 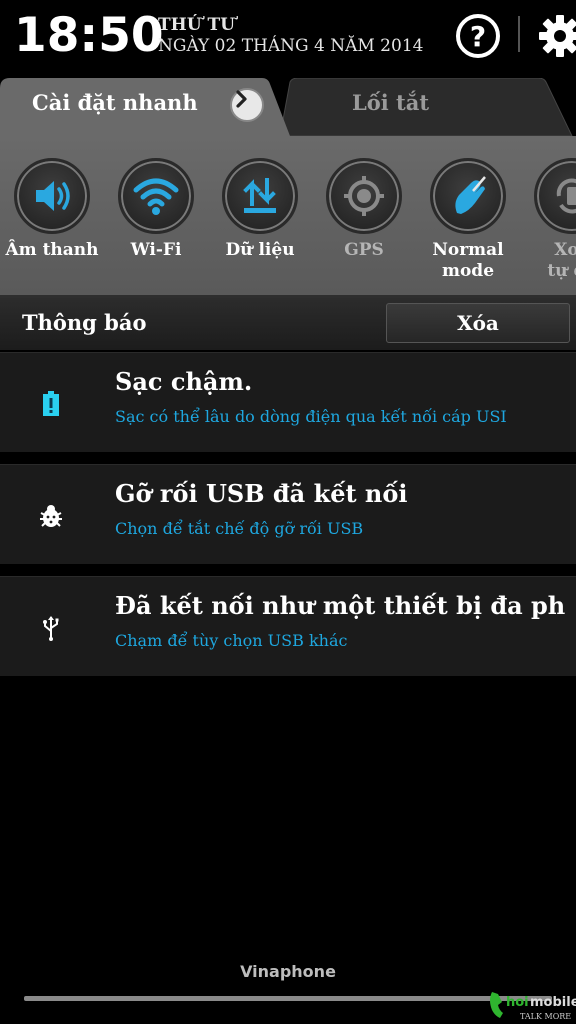 I want to click on clock: 18:50, so click(x=89, y=35).